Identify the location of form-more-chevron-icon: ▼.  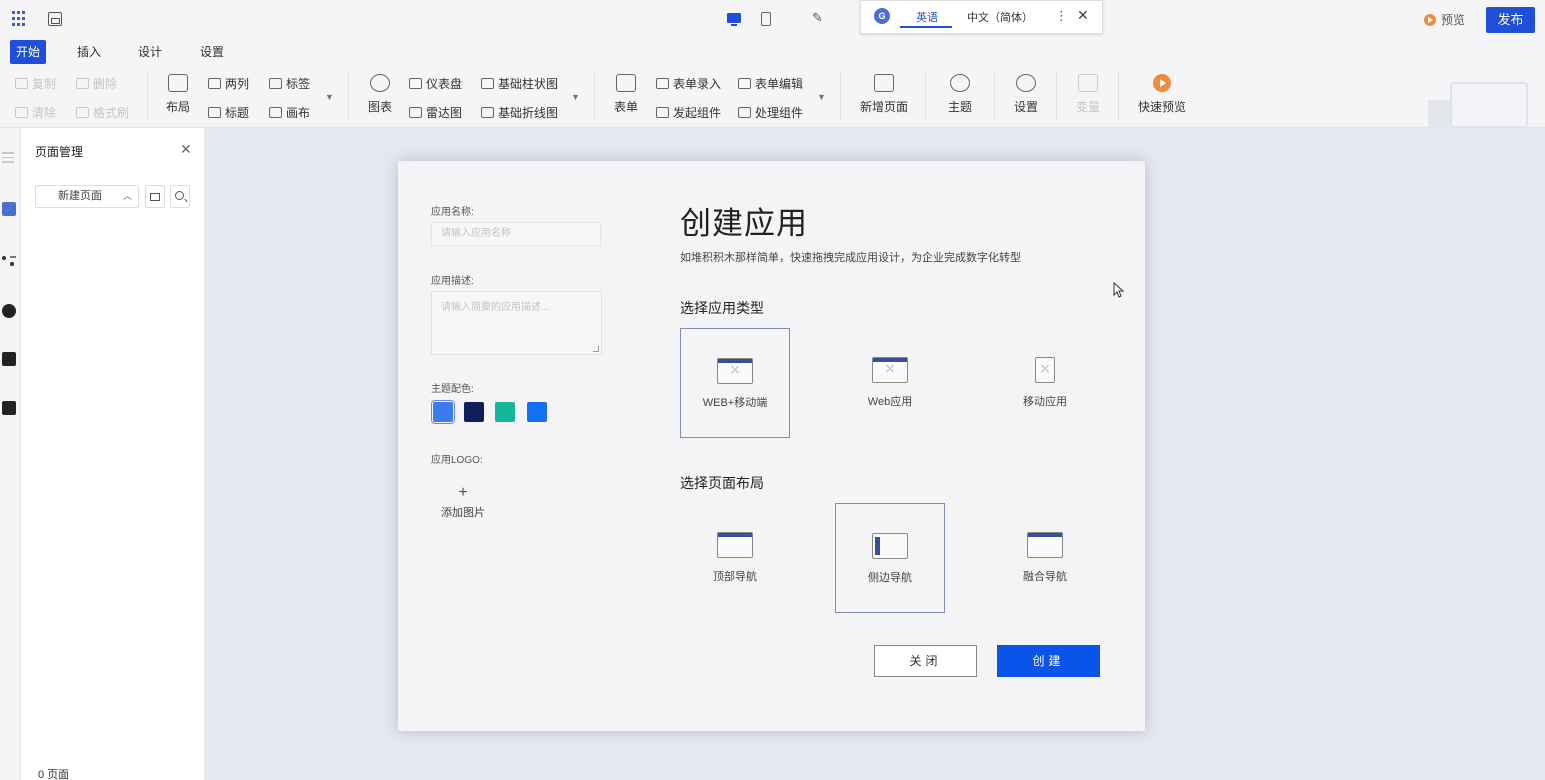
(821, 97).